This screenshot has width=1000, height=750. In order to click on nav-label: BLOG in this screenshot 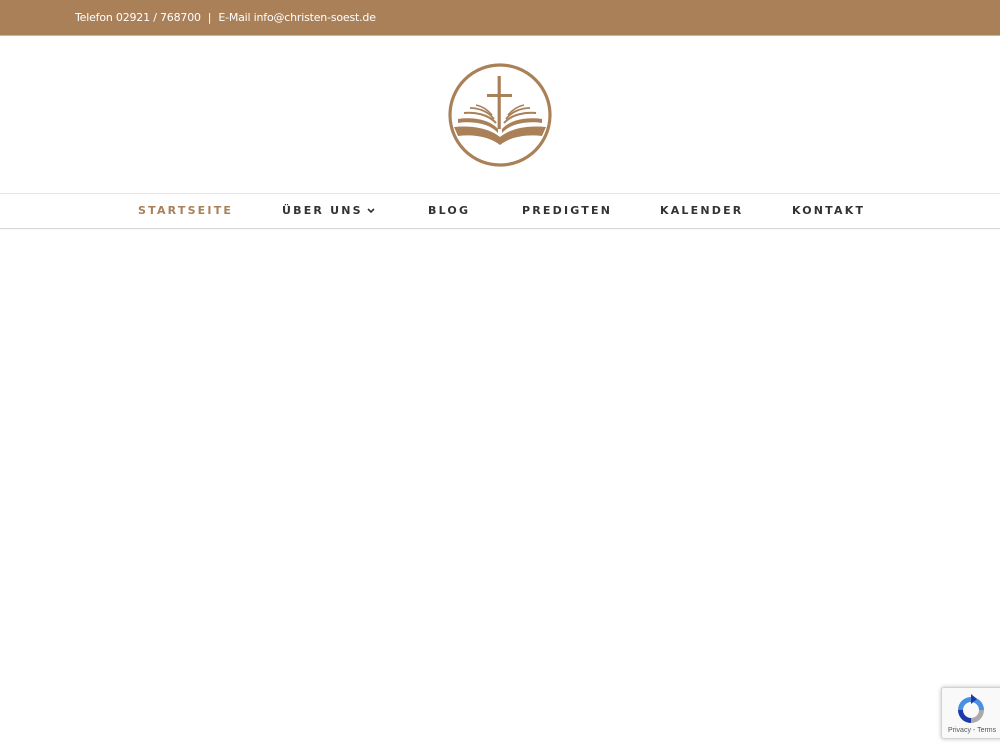, I will do `click(449, 210)`.